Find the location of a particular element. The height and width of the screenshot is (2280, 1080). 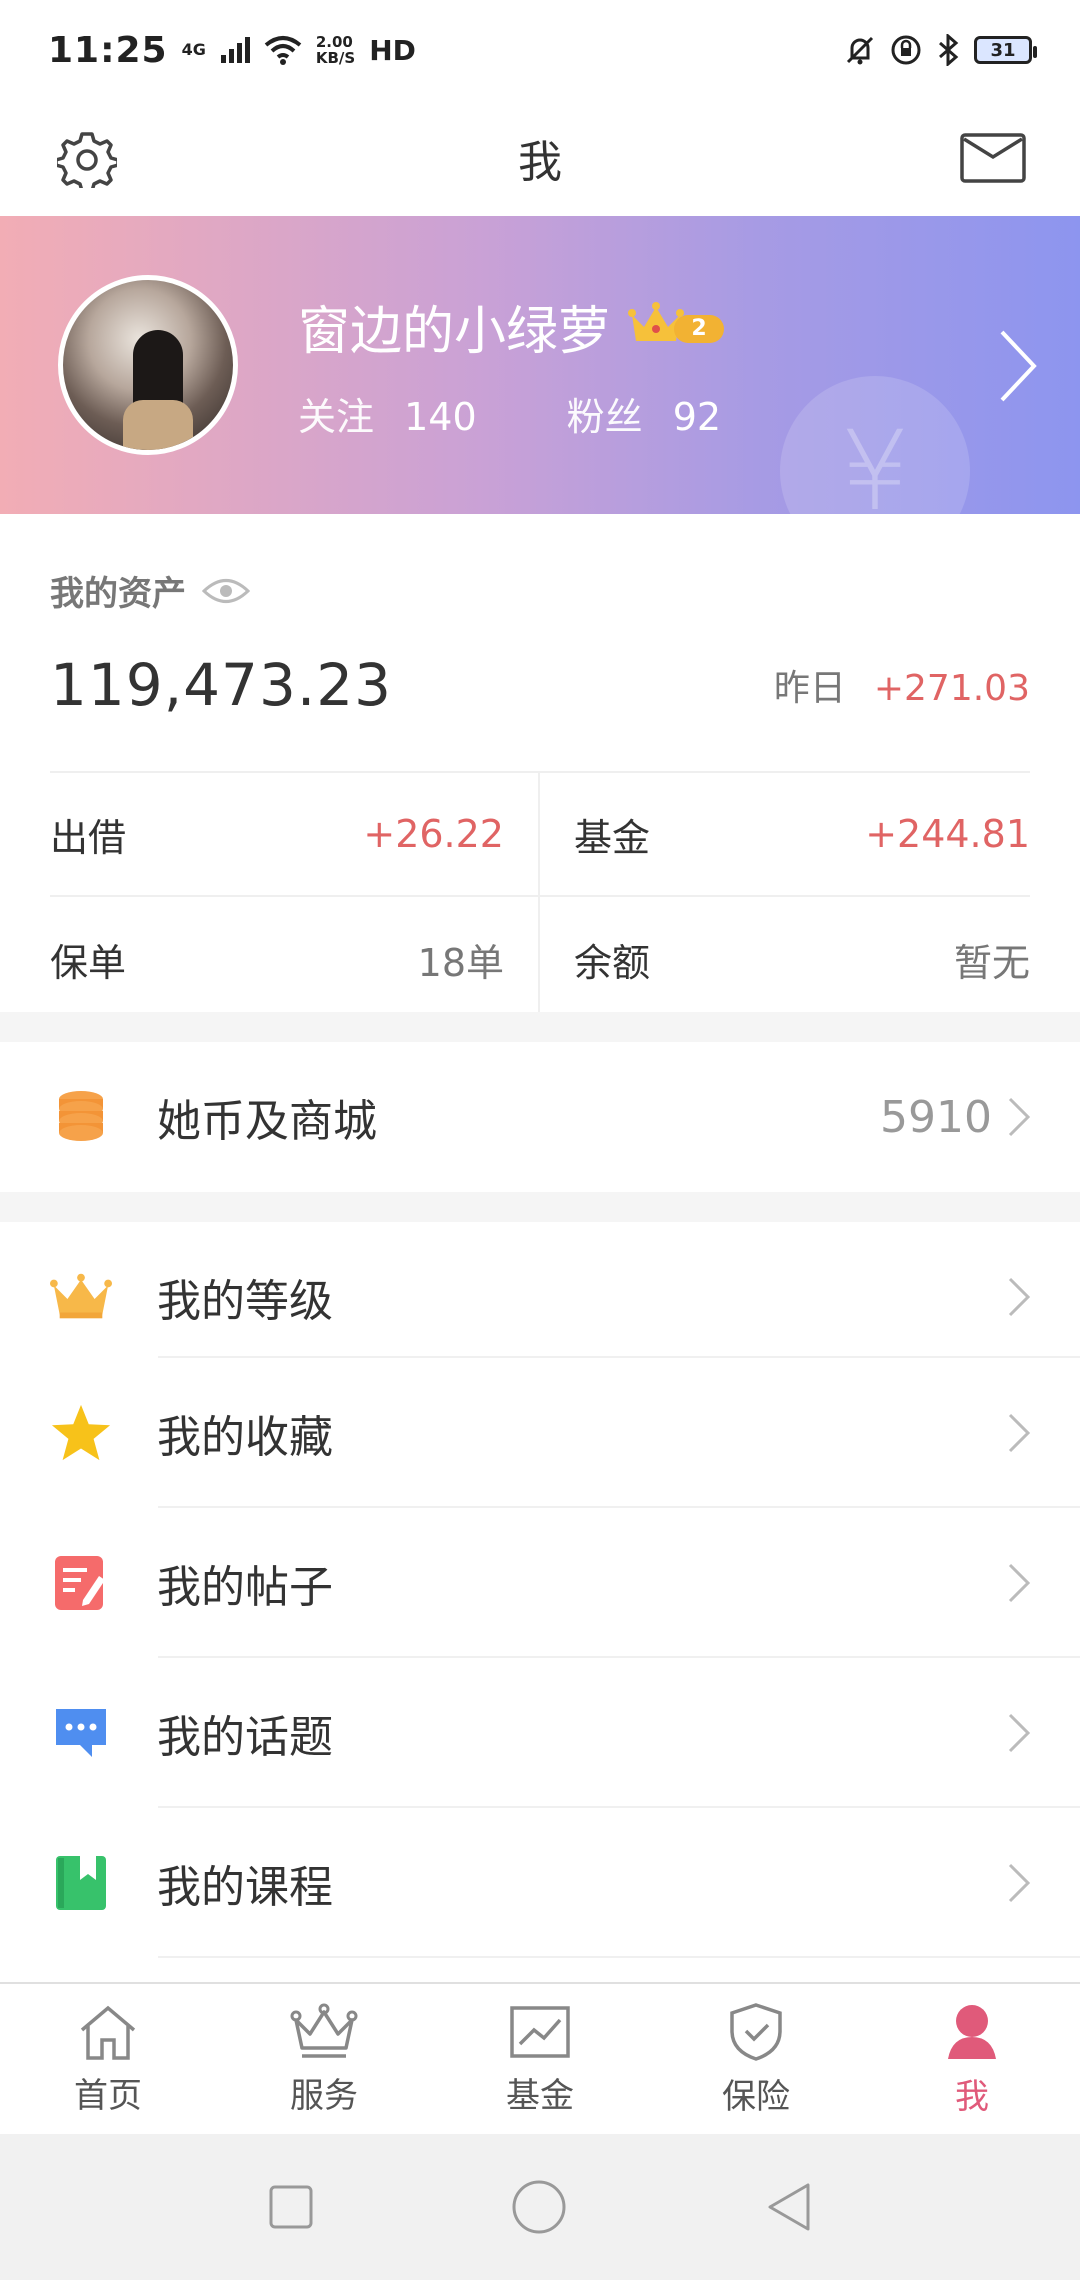

asset-balance: 余额 暂无 is located at coordinates (785, 959).